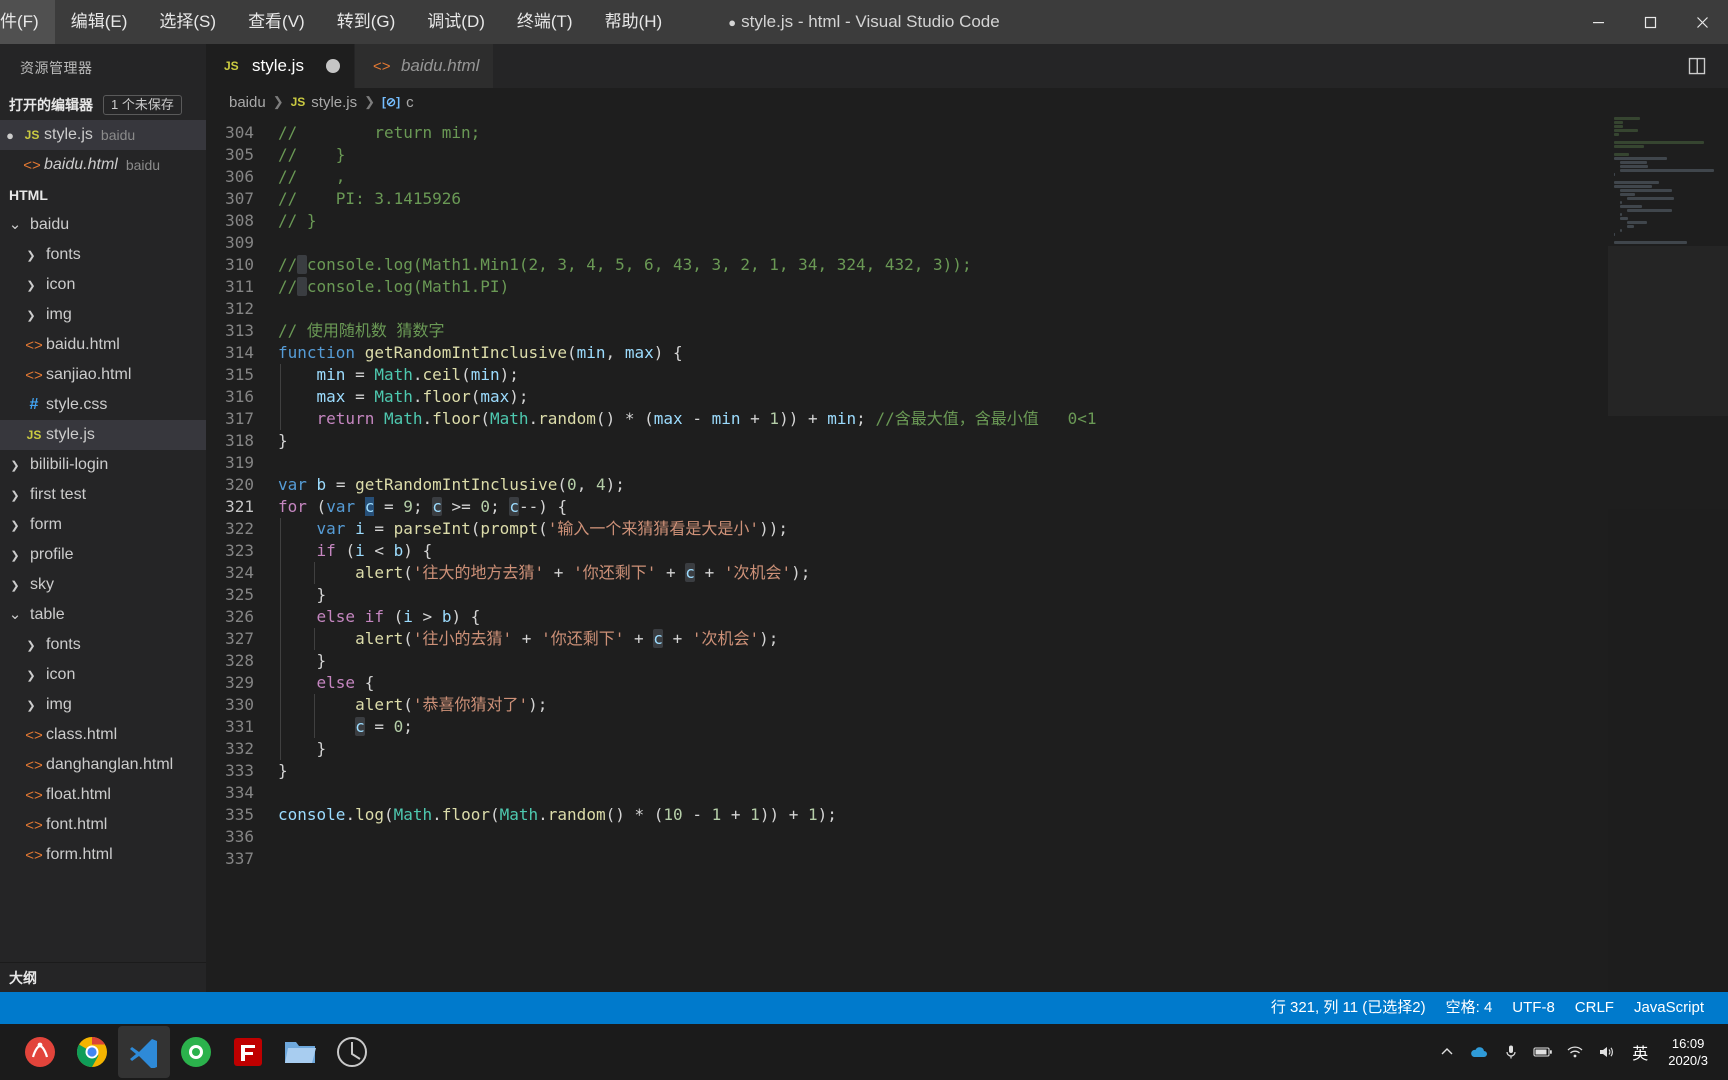  What do you see at coordinates (103, 555) in the screenshot?
I see `tree-item-profile: ❯ profile` at bounding box center [103, 555].